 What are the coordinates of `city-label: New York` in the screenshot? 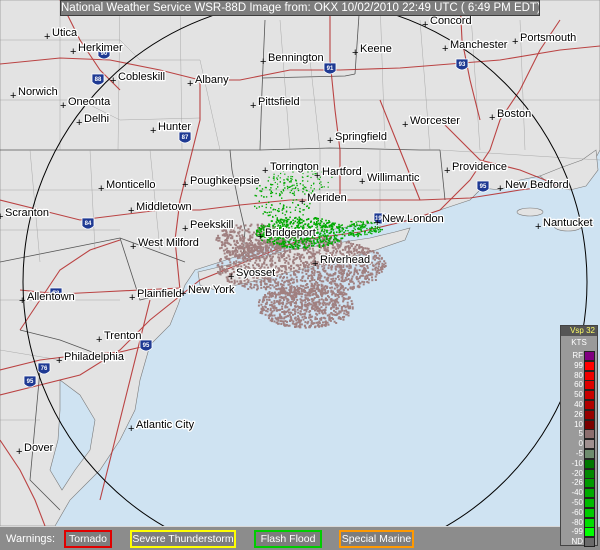 It's located at (211, 290).